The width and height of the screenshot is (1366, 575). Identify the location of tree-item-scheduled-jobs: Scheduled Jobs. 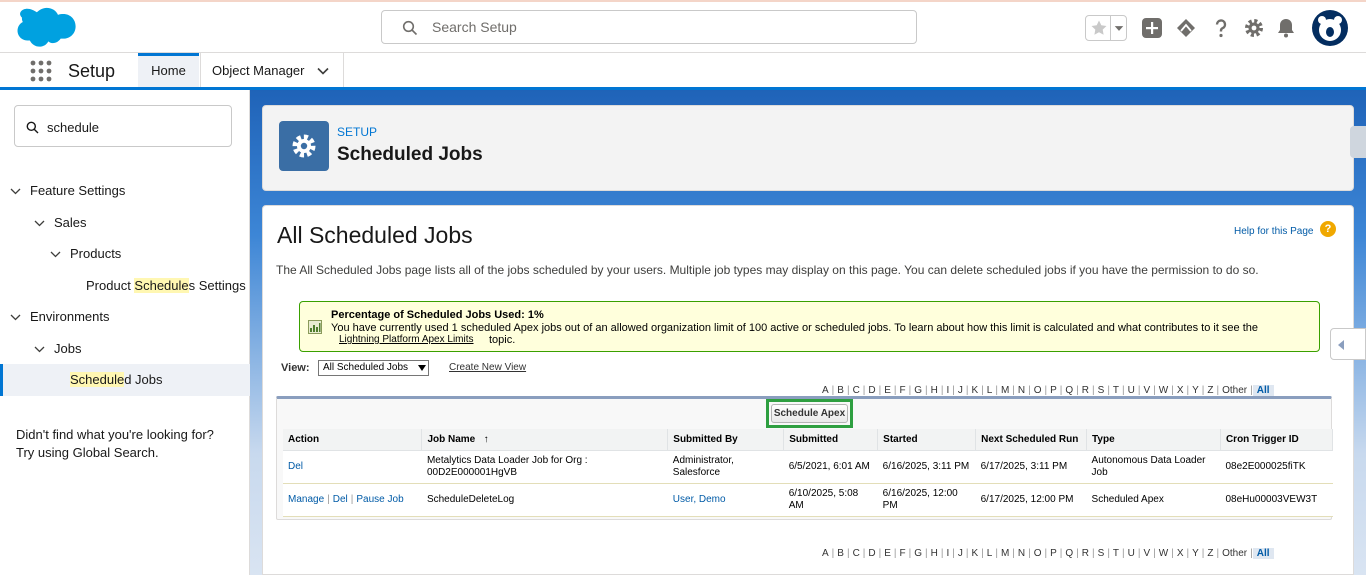
(125, 380).